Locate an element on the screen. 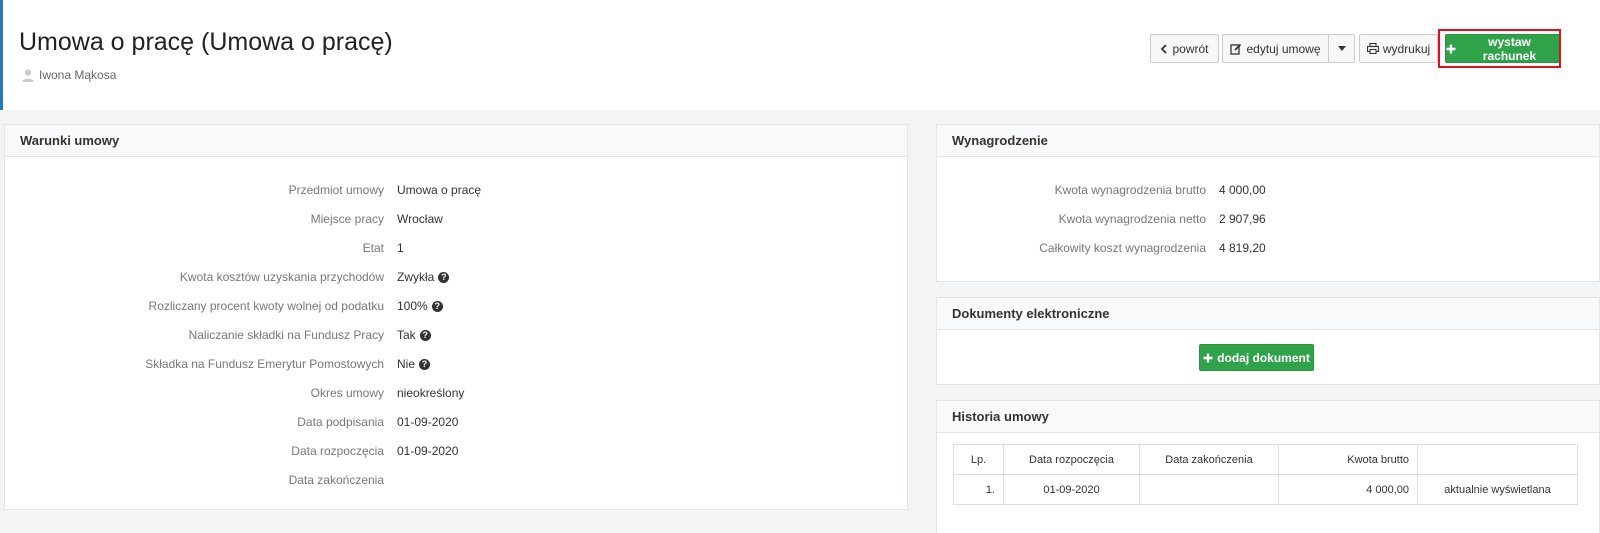  edit-dropdown-toggle is located at coordinates (1341, 48).